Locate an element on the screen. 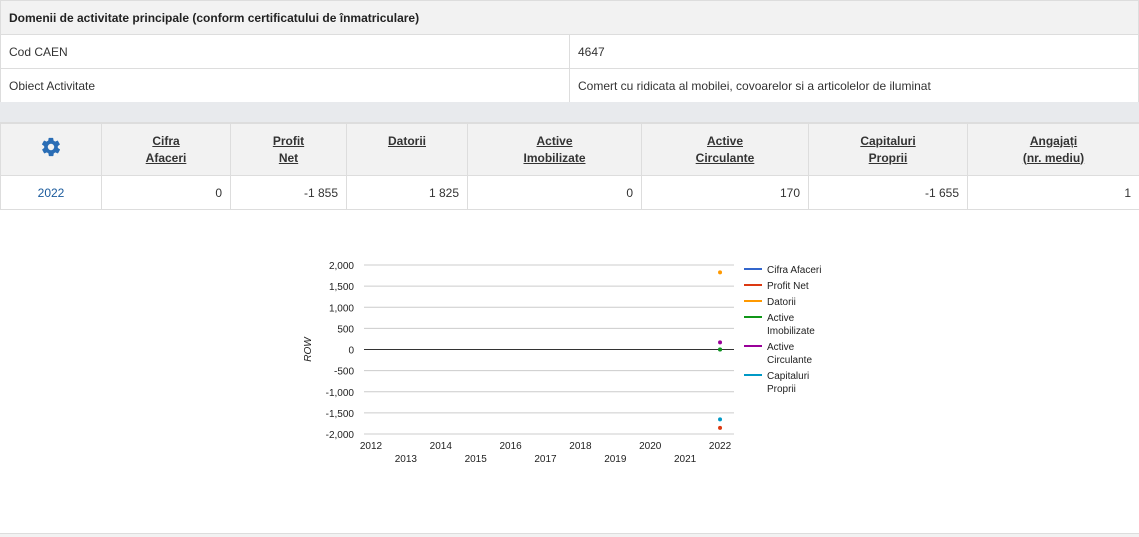 This screenshot has width=1139, height=537. y-tick-label: -500 is located at coordinates (344, 372).